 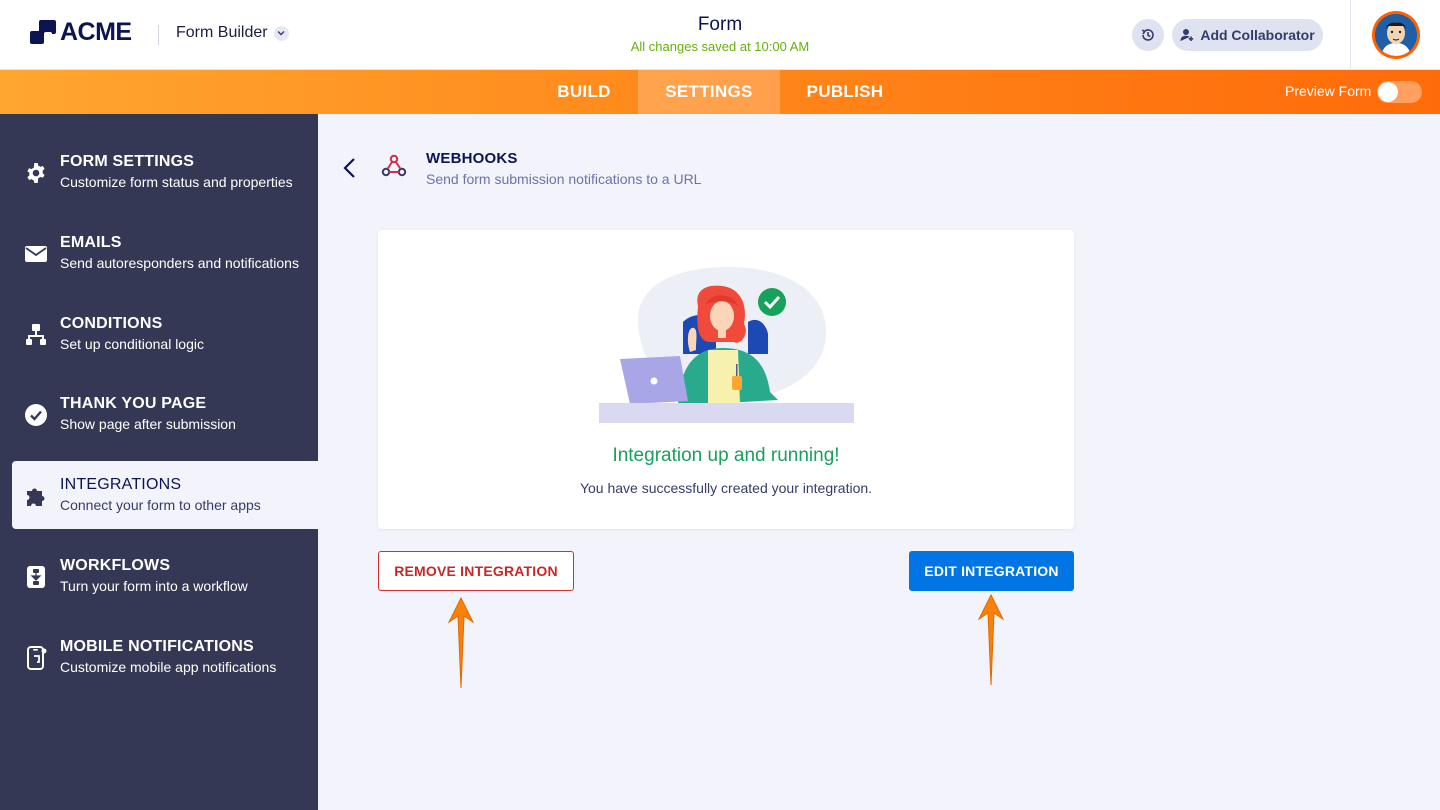 I want to click on user-avatar, so click(x=1396, y=35).